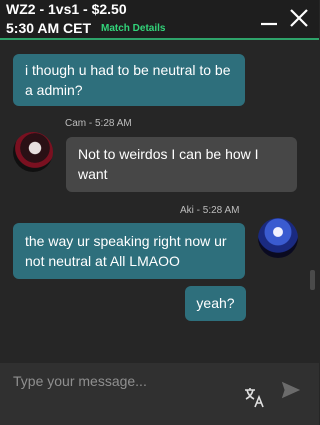 The width and height of the screenshot is (320, 425). I want to click on match-title: WZ2 - 1vs1 - $2.50, so click(66, 9).